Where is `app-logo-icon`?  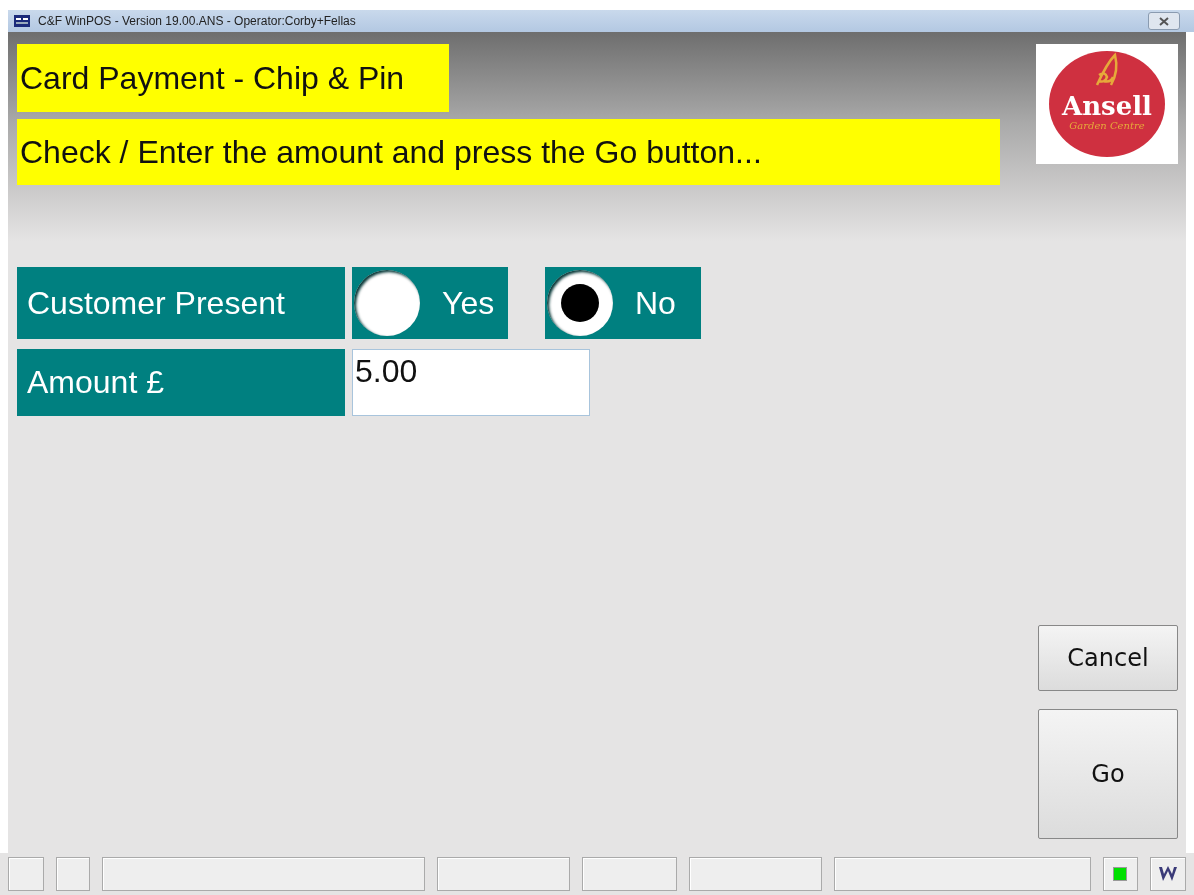 app-logo-icon is located at coordinates (1168, 874).